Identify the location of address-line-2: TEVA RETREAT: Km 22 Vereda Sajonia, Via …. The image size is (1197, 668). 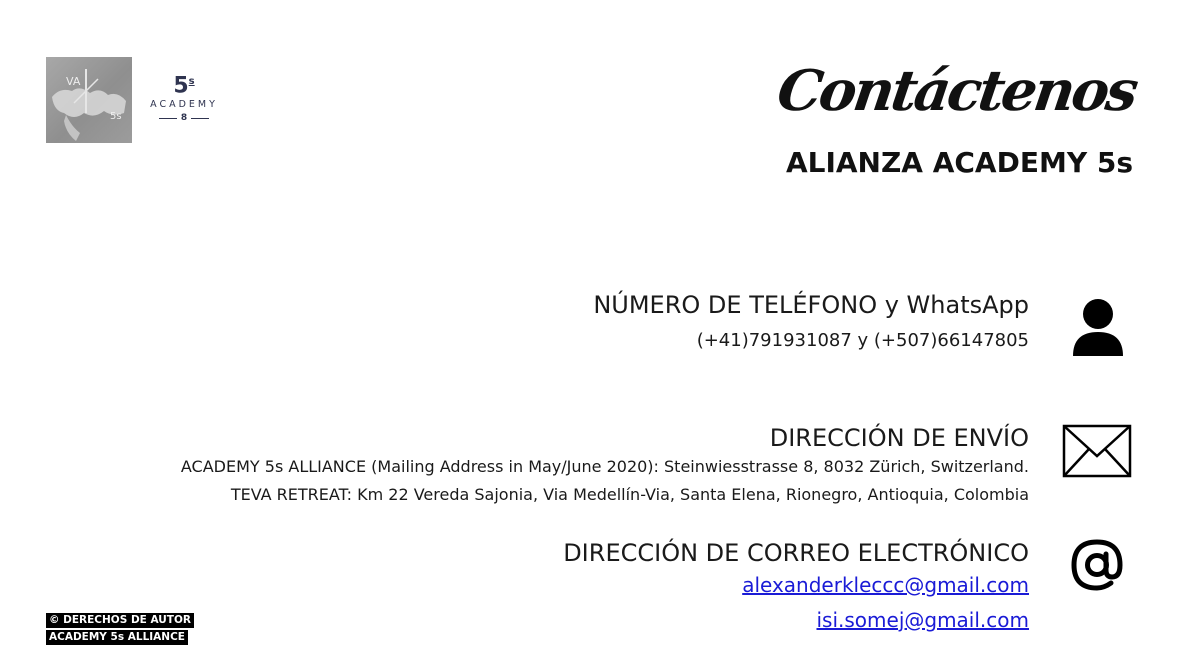
(629, 494).